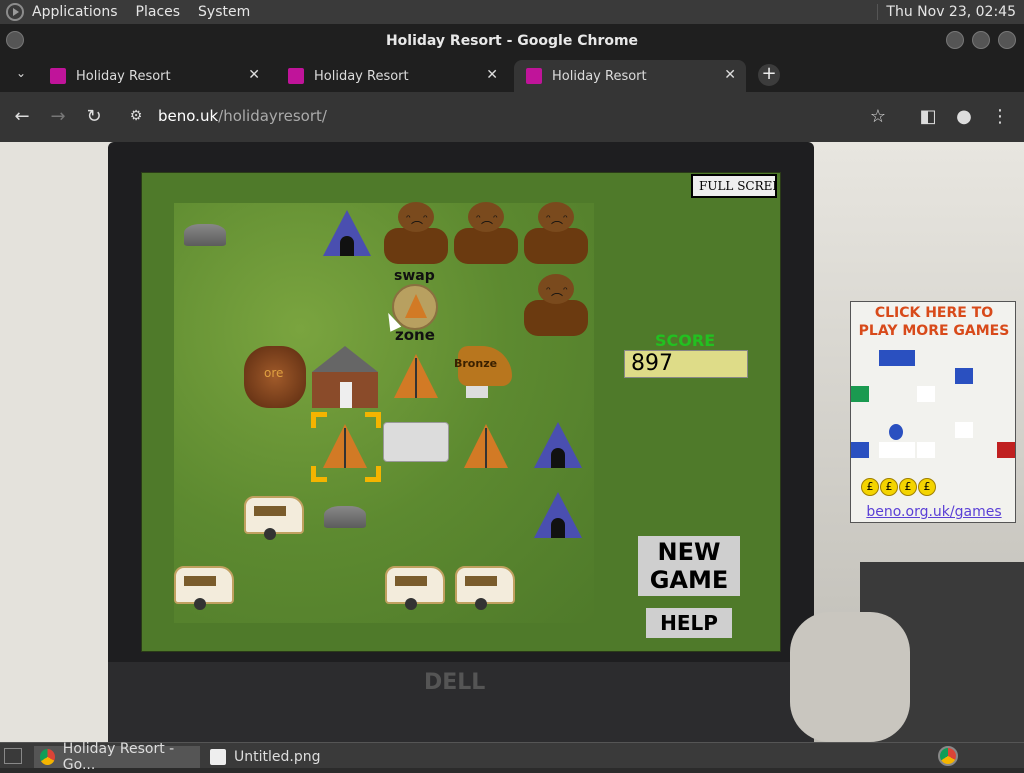 This screenshot has height=773, width=1024. I want to click on bookmark-star-icon: ☆, so click(878, 116).